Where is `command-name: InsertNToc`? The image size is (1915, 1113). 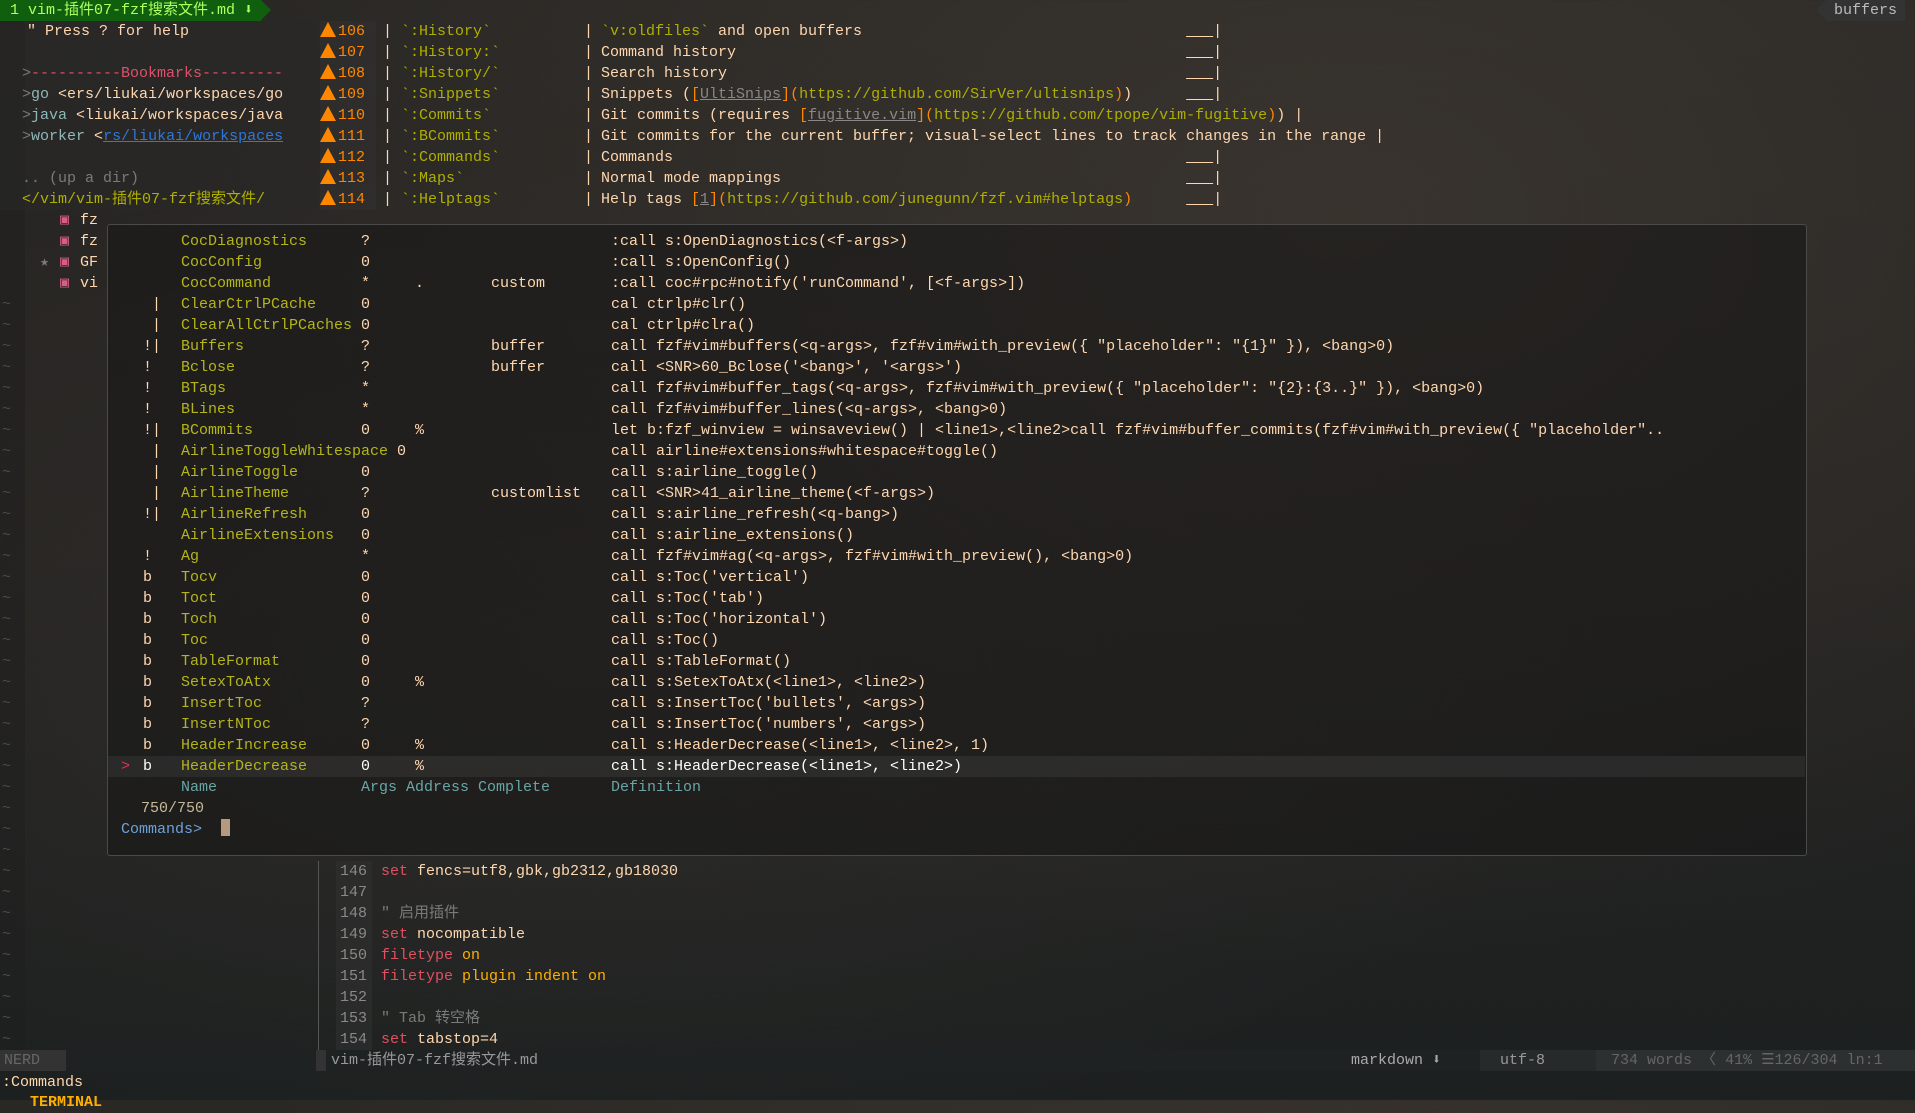 command-name: InsertNToc is located at coordinates (226, 724).